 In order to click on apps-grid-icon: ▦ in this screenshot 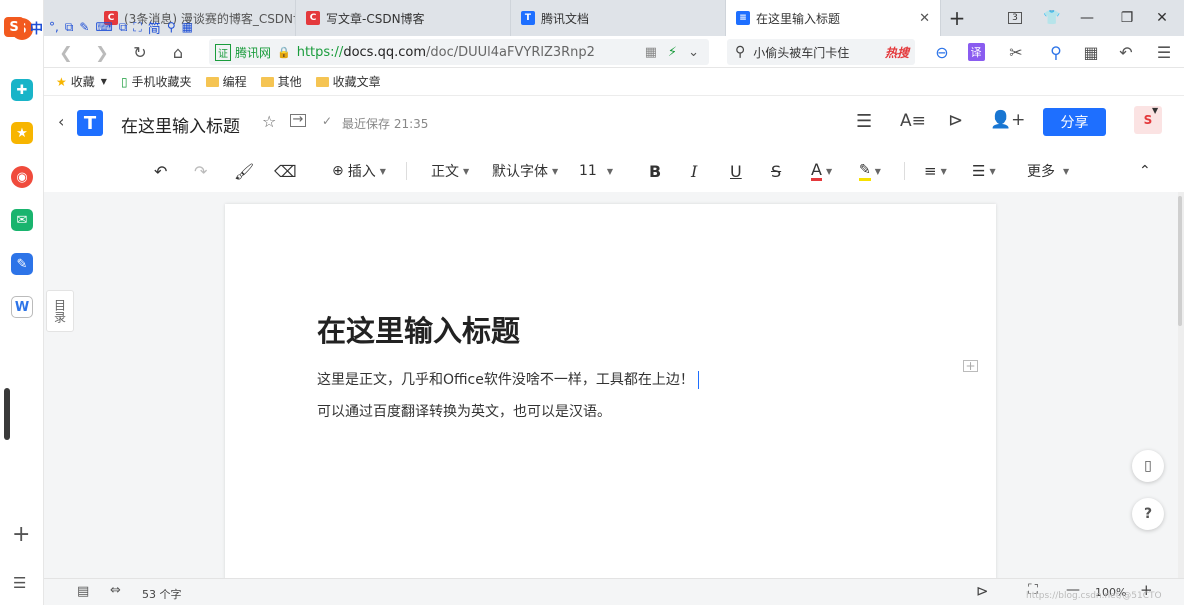, I will do `click(1091, 52)`.